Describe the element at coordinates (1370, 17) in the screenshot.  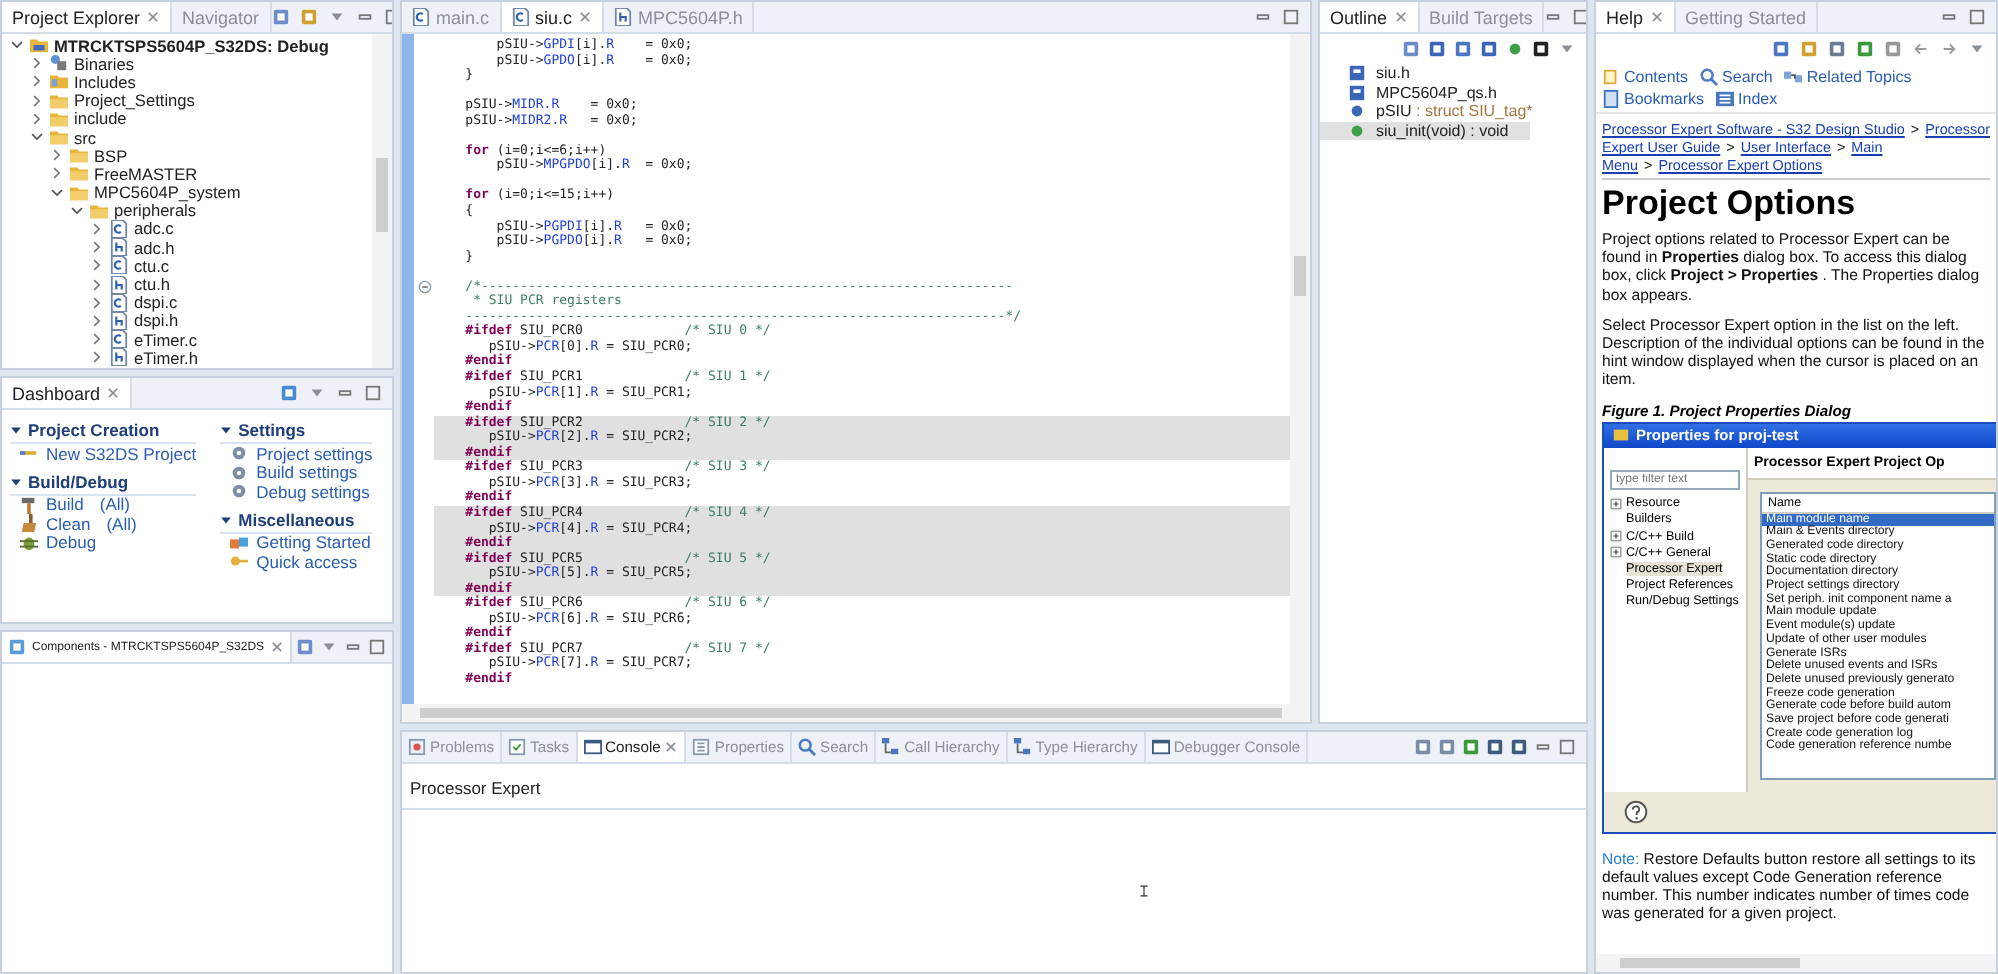
I see `tab: Outline` at that location.